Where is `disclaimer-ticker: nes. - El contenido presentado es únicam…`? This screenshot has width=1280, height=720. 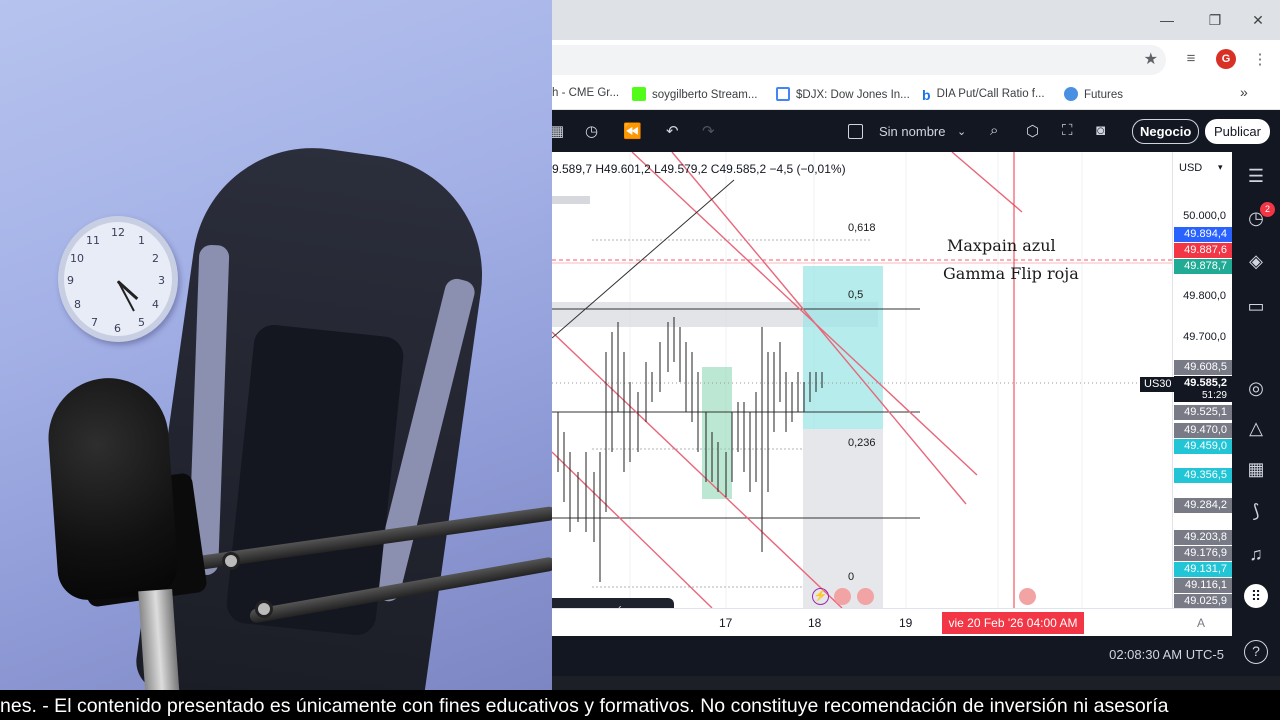 disclaimer-ticker: nes. - El contenido presentado es únicam… is located at coordinates (640, 705).